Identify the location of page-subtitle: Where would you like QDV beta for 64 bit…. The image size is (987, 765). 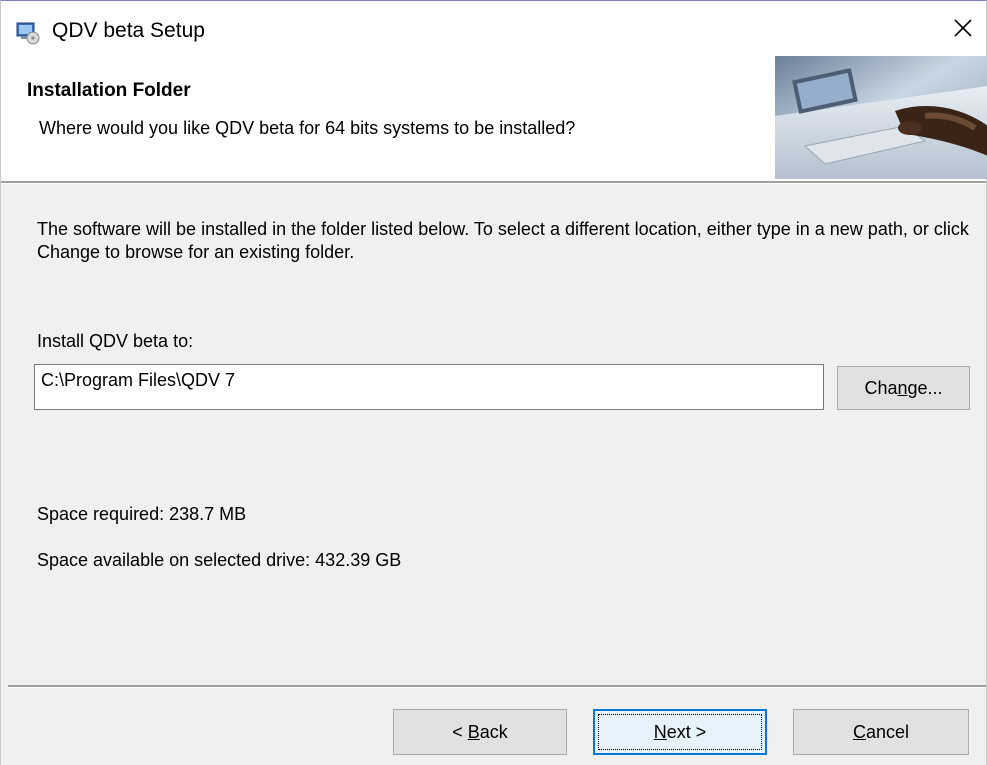
(307, 128).